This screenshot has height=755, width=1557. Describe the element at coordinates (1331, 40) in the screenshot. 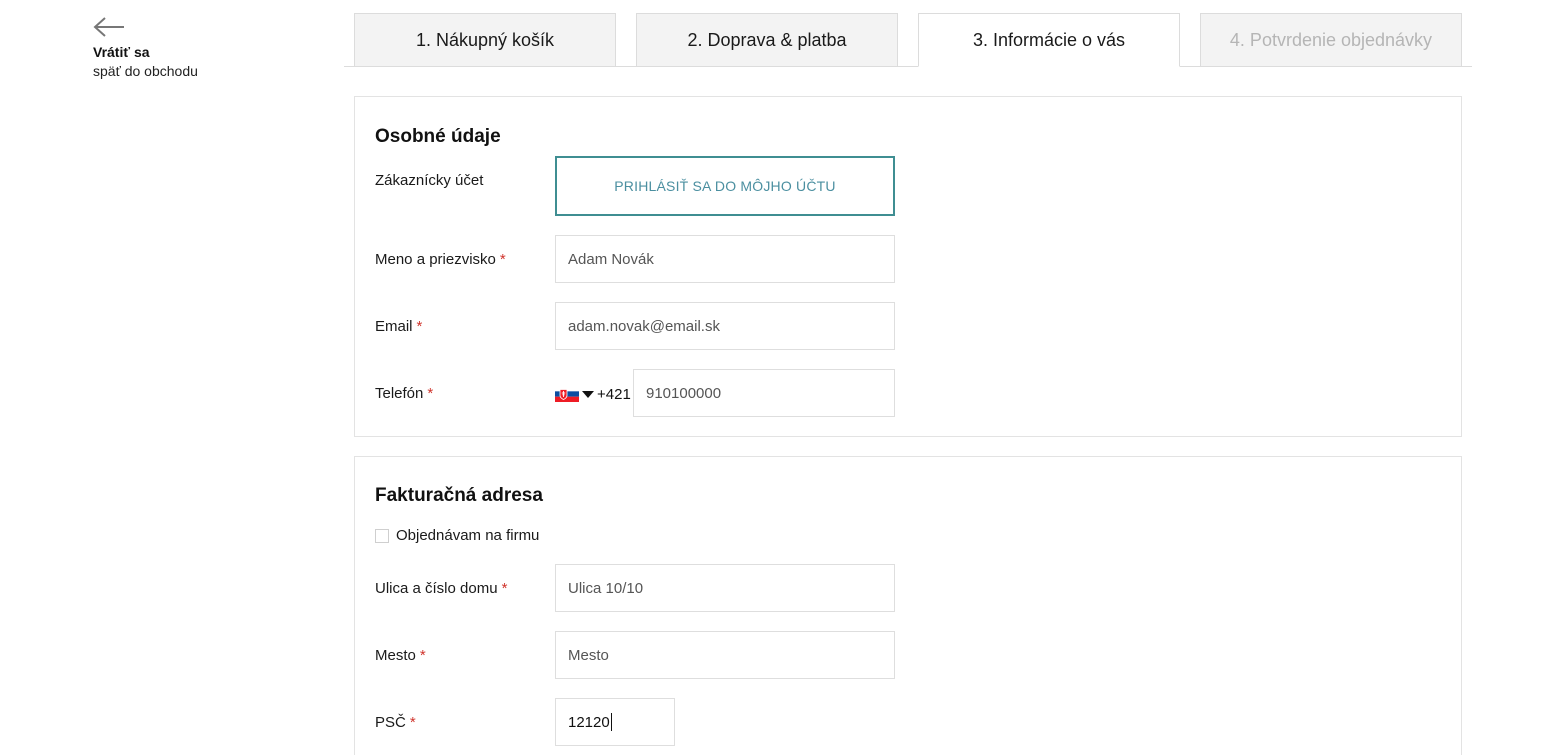

I see `tab-order-confirmation: 4. Potvrdenie objednávky` at that location.